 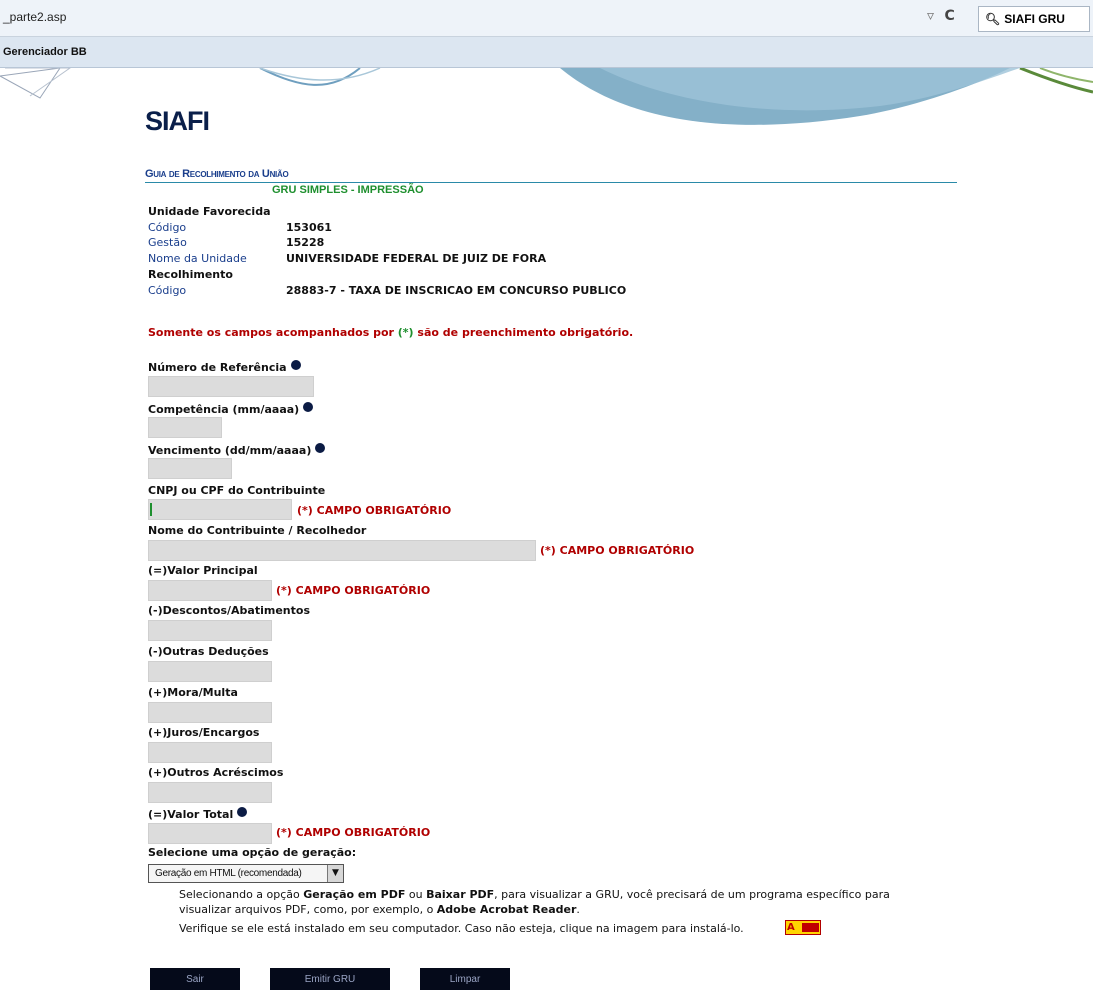 What do you see at coordinates (151, 509) in the screenshot?
I see `text-cursor` at bounding box center [151, 509].